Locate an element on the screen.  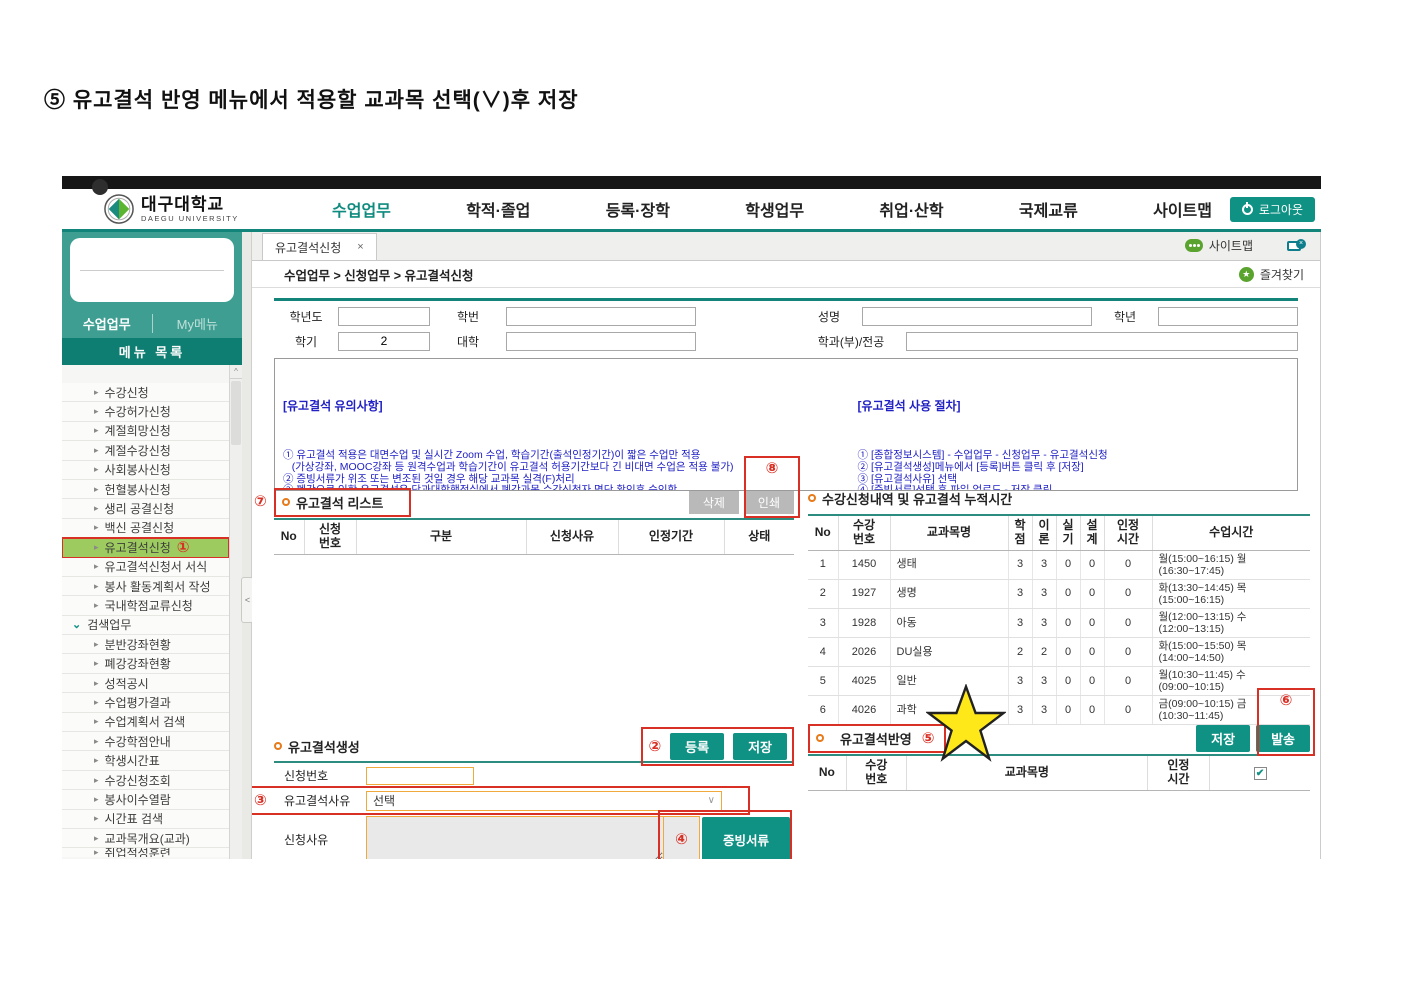
reason-label: 신청사유 is located at coordinates (306, 839).